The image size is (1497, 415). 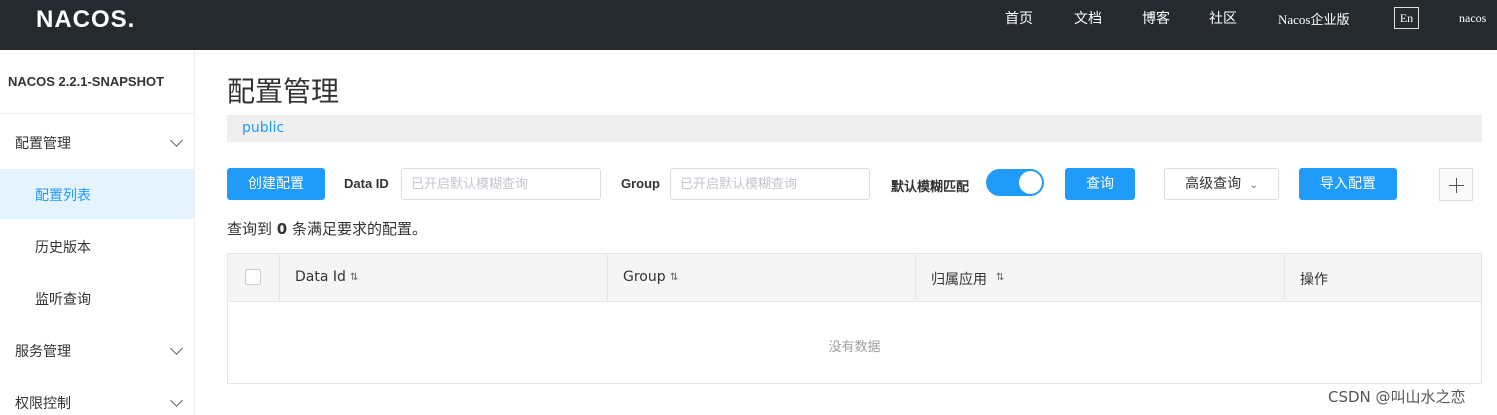 What do you see at coordinates (1253, 185) in the screenshot?
I see `chevron-down-icon: ⌄` at bounding box center [1253, 185].